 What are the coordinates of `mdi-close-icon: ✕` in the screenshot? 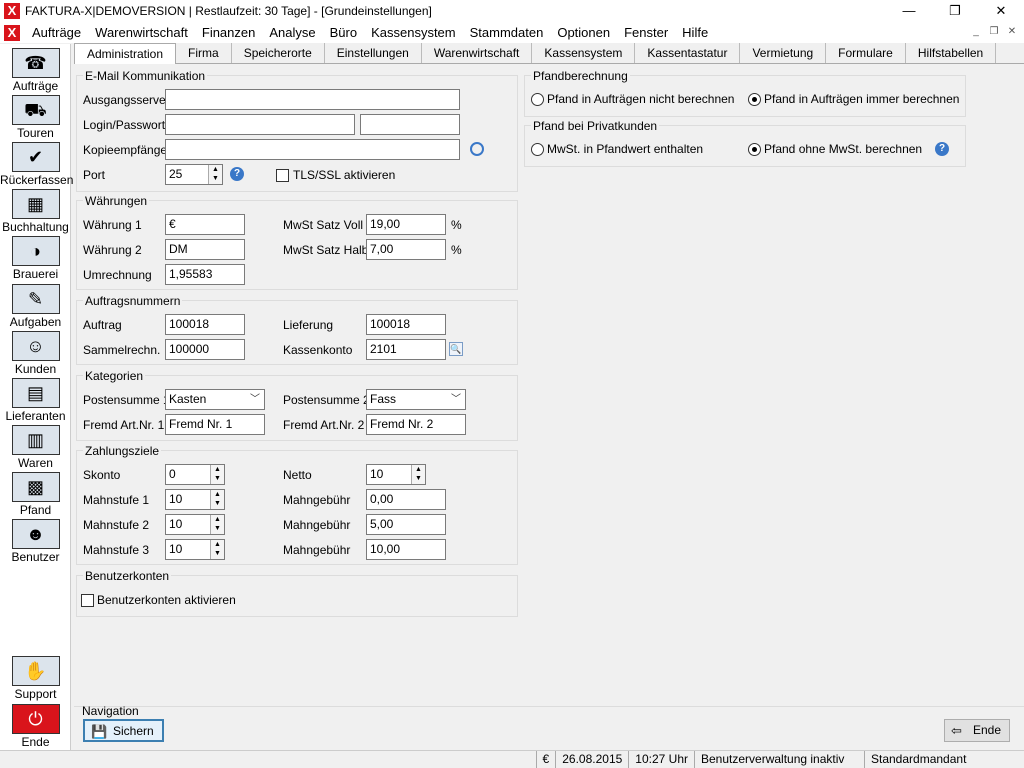 It's located at (1012, 32).